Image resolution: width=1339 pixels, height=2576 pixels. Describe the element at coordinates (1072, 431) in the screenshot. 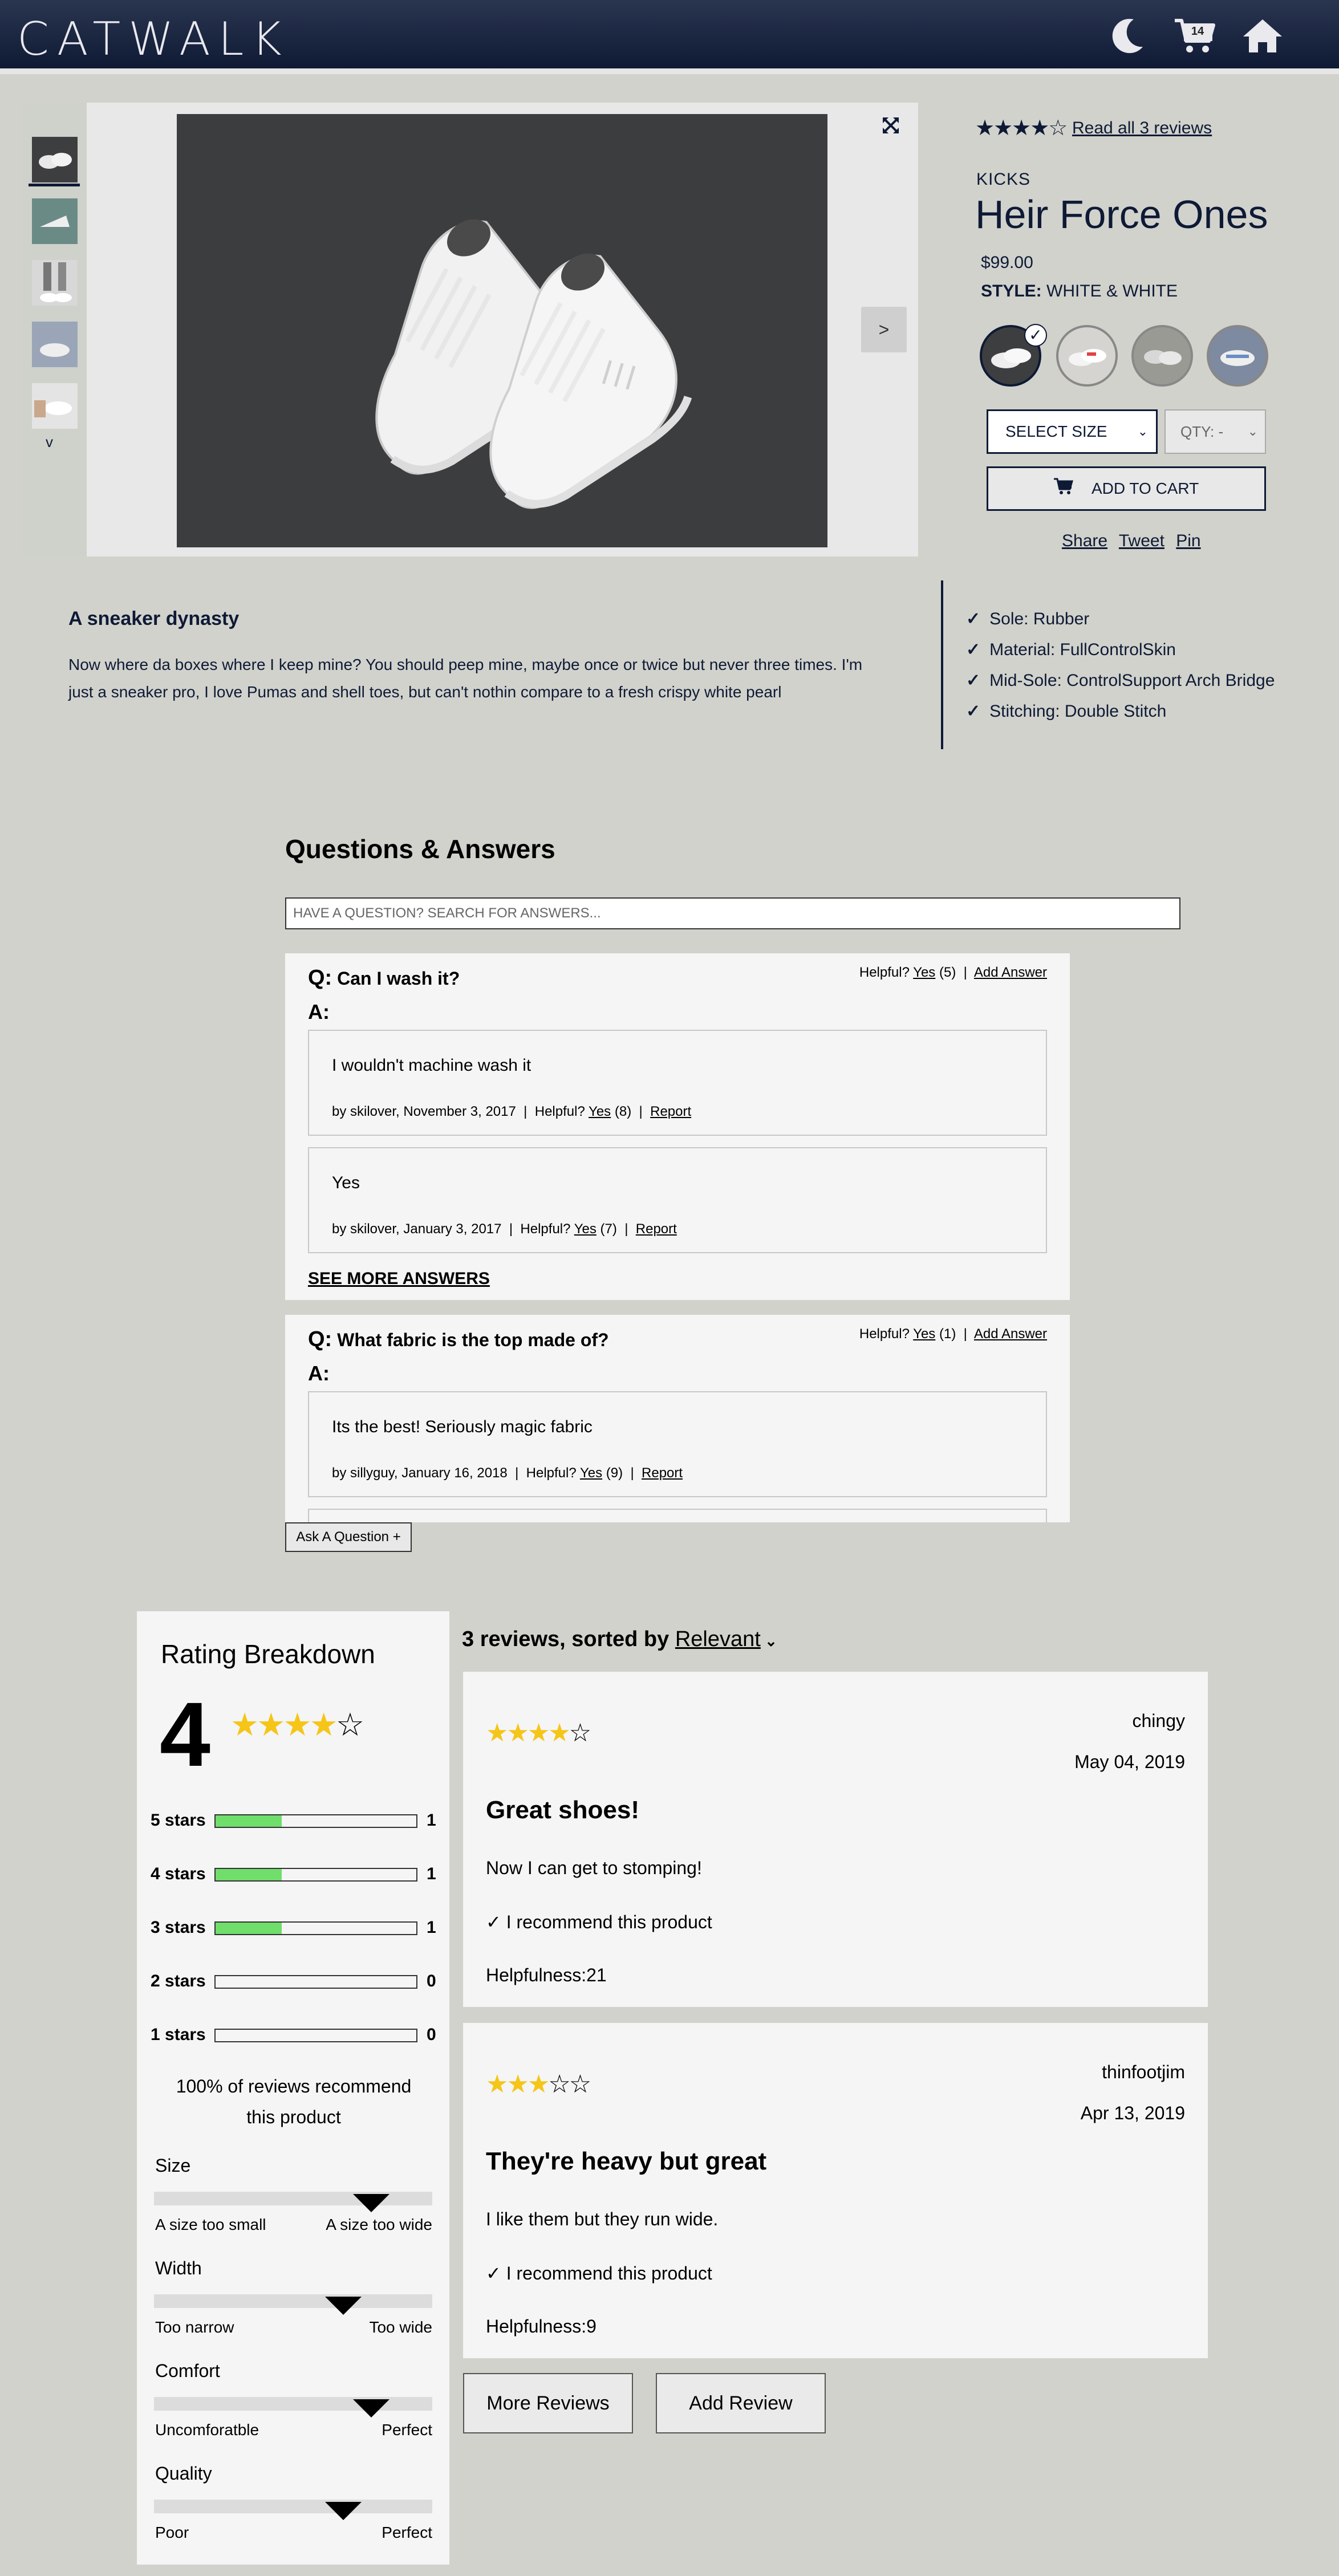

I see `size-select: SELECT SIZE ⌄` at that location.